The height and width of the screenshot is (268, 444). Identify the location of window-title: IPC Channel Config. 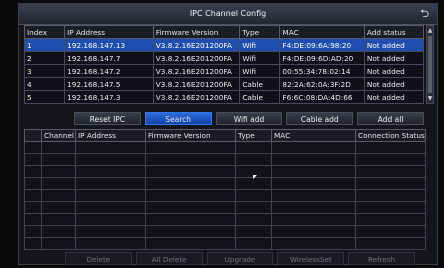
(228, 13).